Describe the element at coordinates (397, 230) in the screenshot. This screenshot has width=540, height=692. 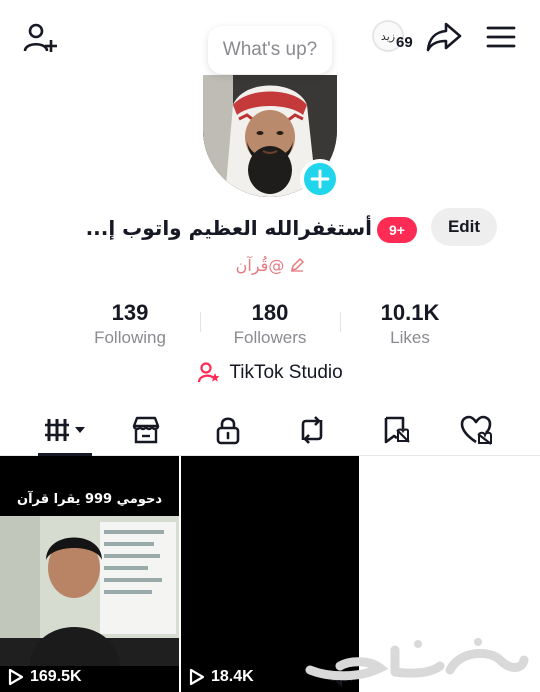
I see `notification-badge: 9+` at that location.